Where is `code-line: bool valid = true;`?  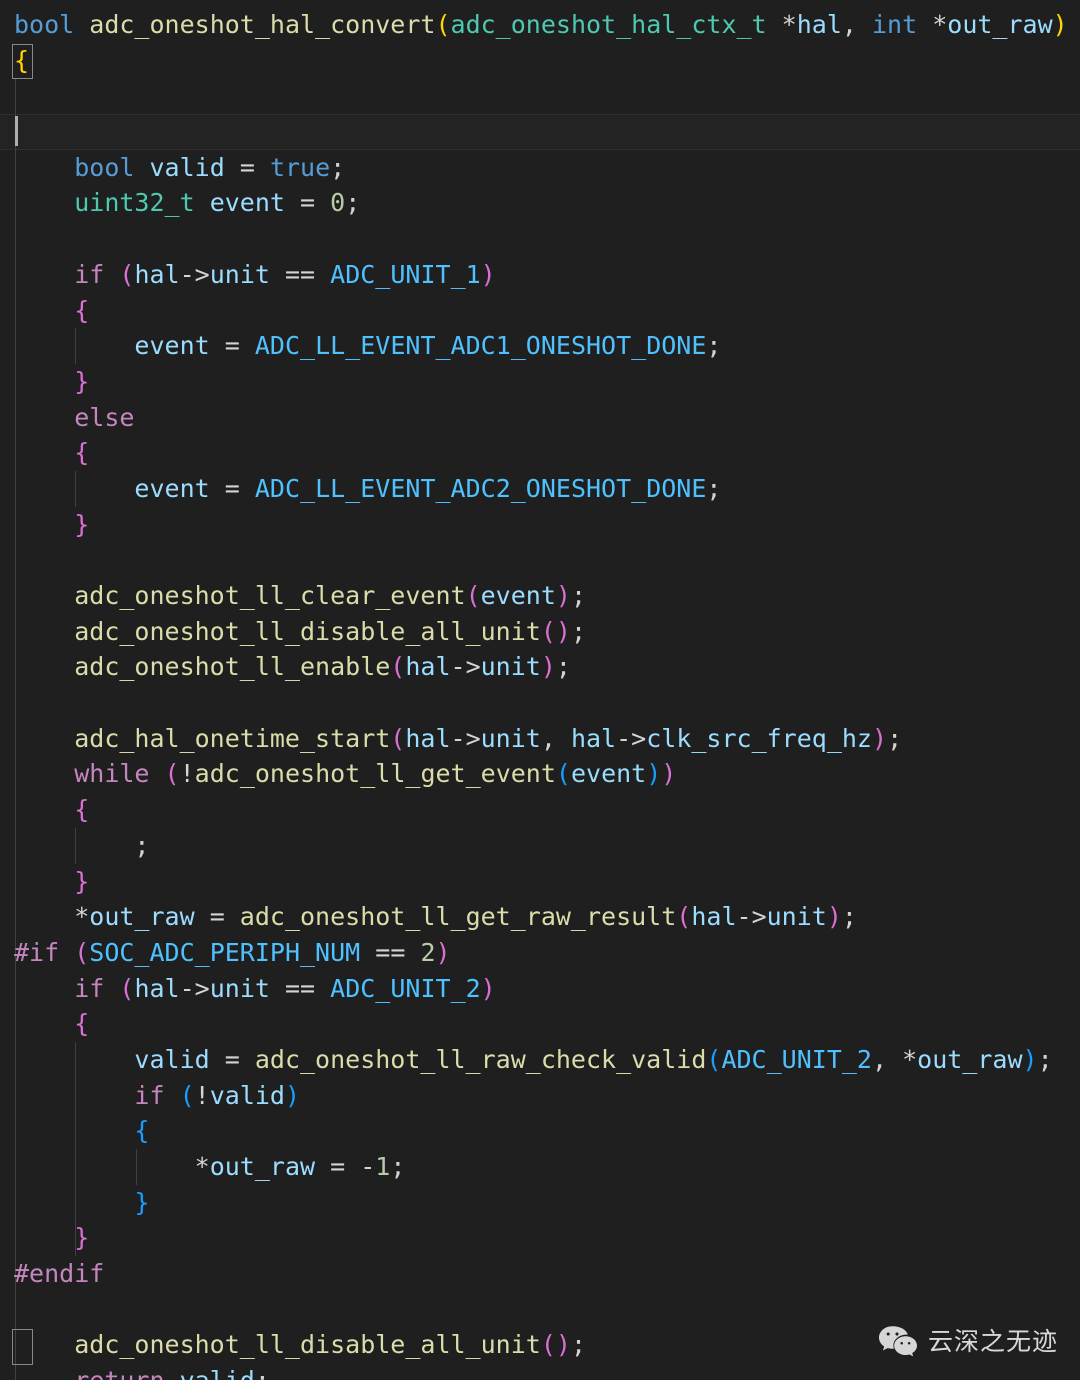 code-line: bool valid = true; is located at coordinates (540, 168).